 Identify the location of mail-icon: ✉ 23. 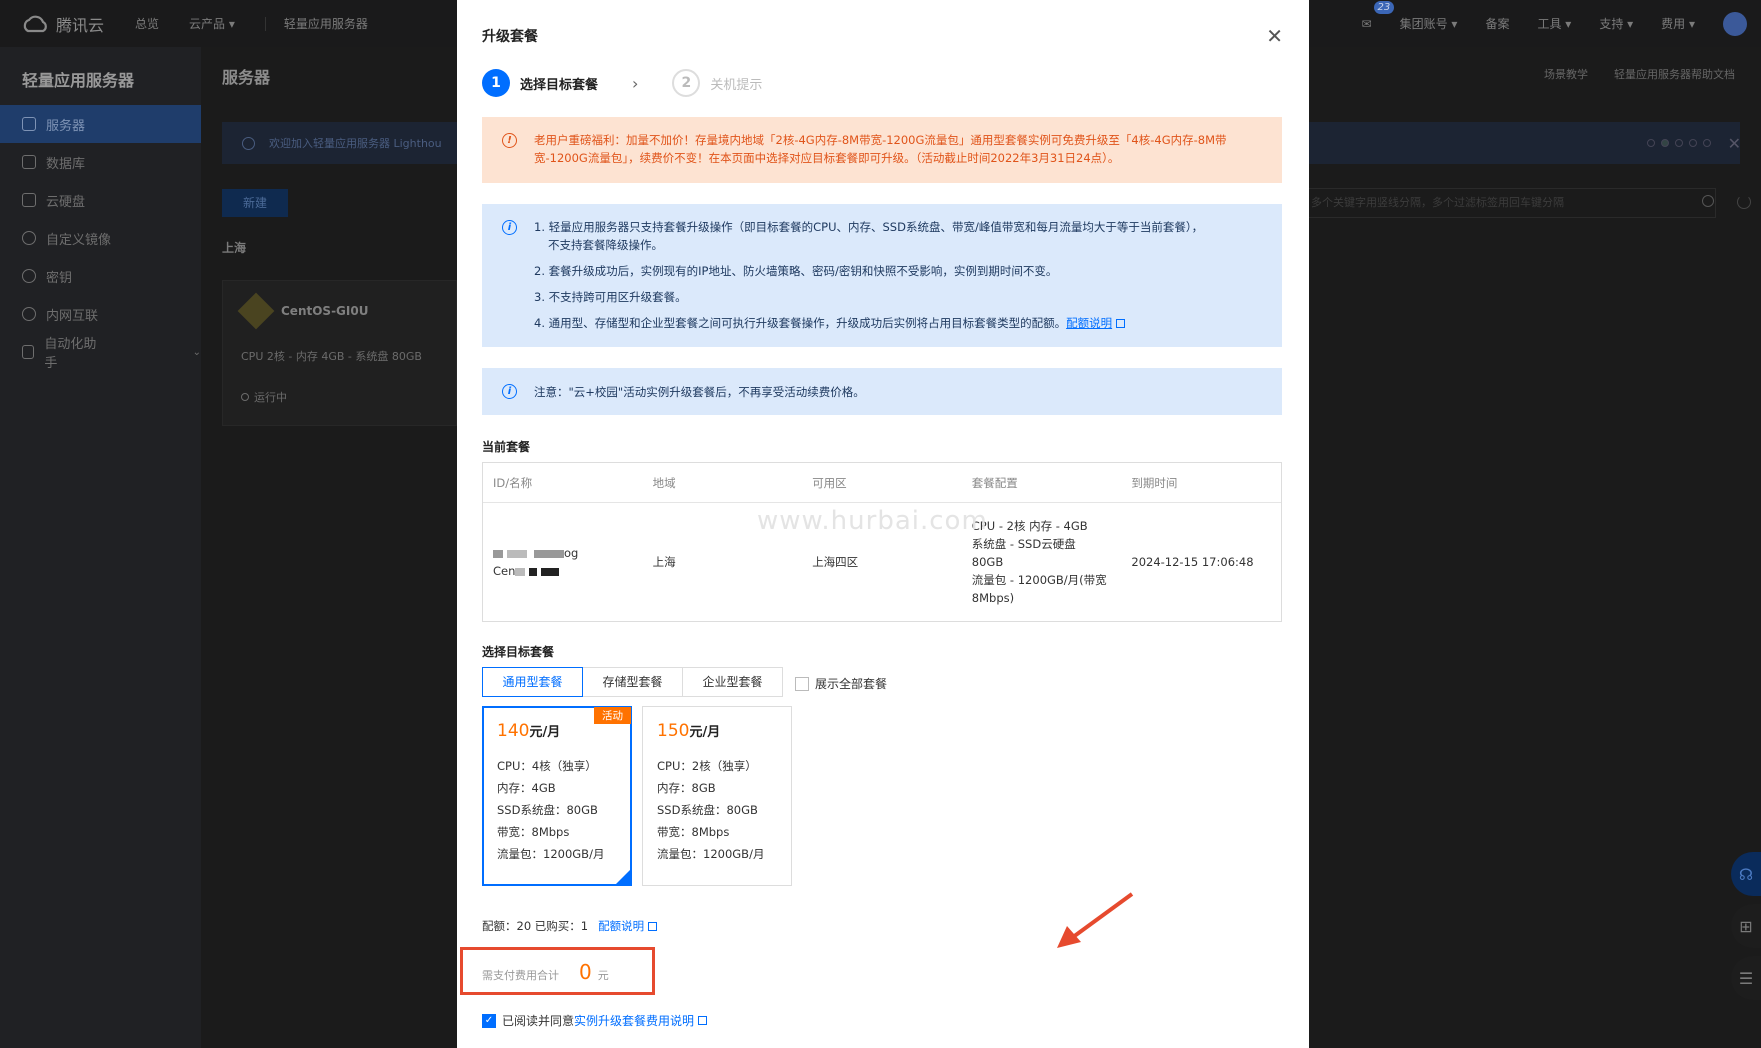
(1378, 15).